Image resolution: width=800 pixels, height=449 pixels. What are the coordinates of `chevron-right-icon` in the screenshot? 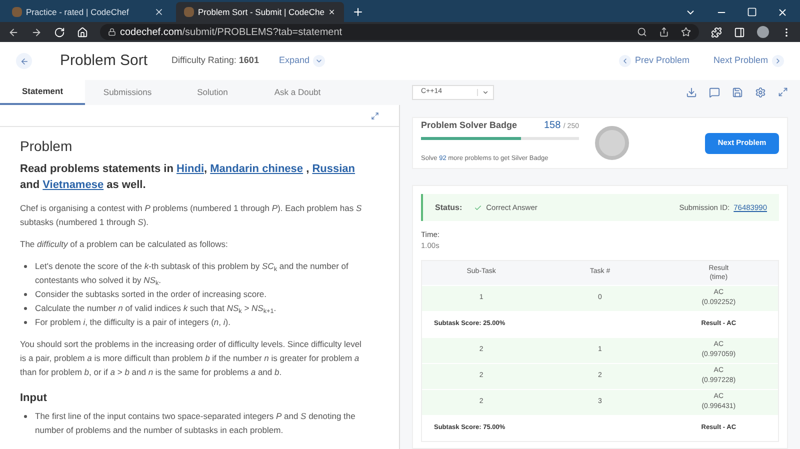 It's located at (778, 61).